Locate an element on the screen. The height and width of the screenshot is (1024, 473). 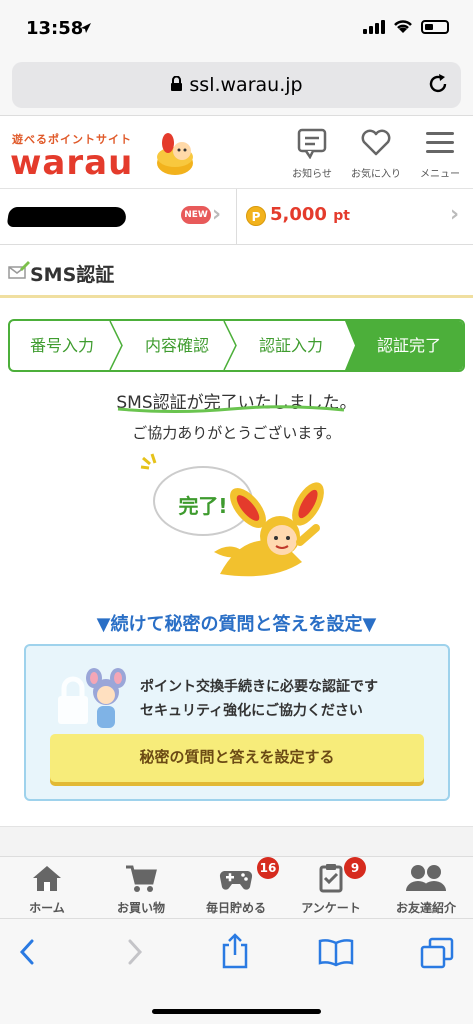
new-badge: NEW is located at coordinates (196, 215).